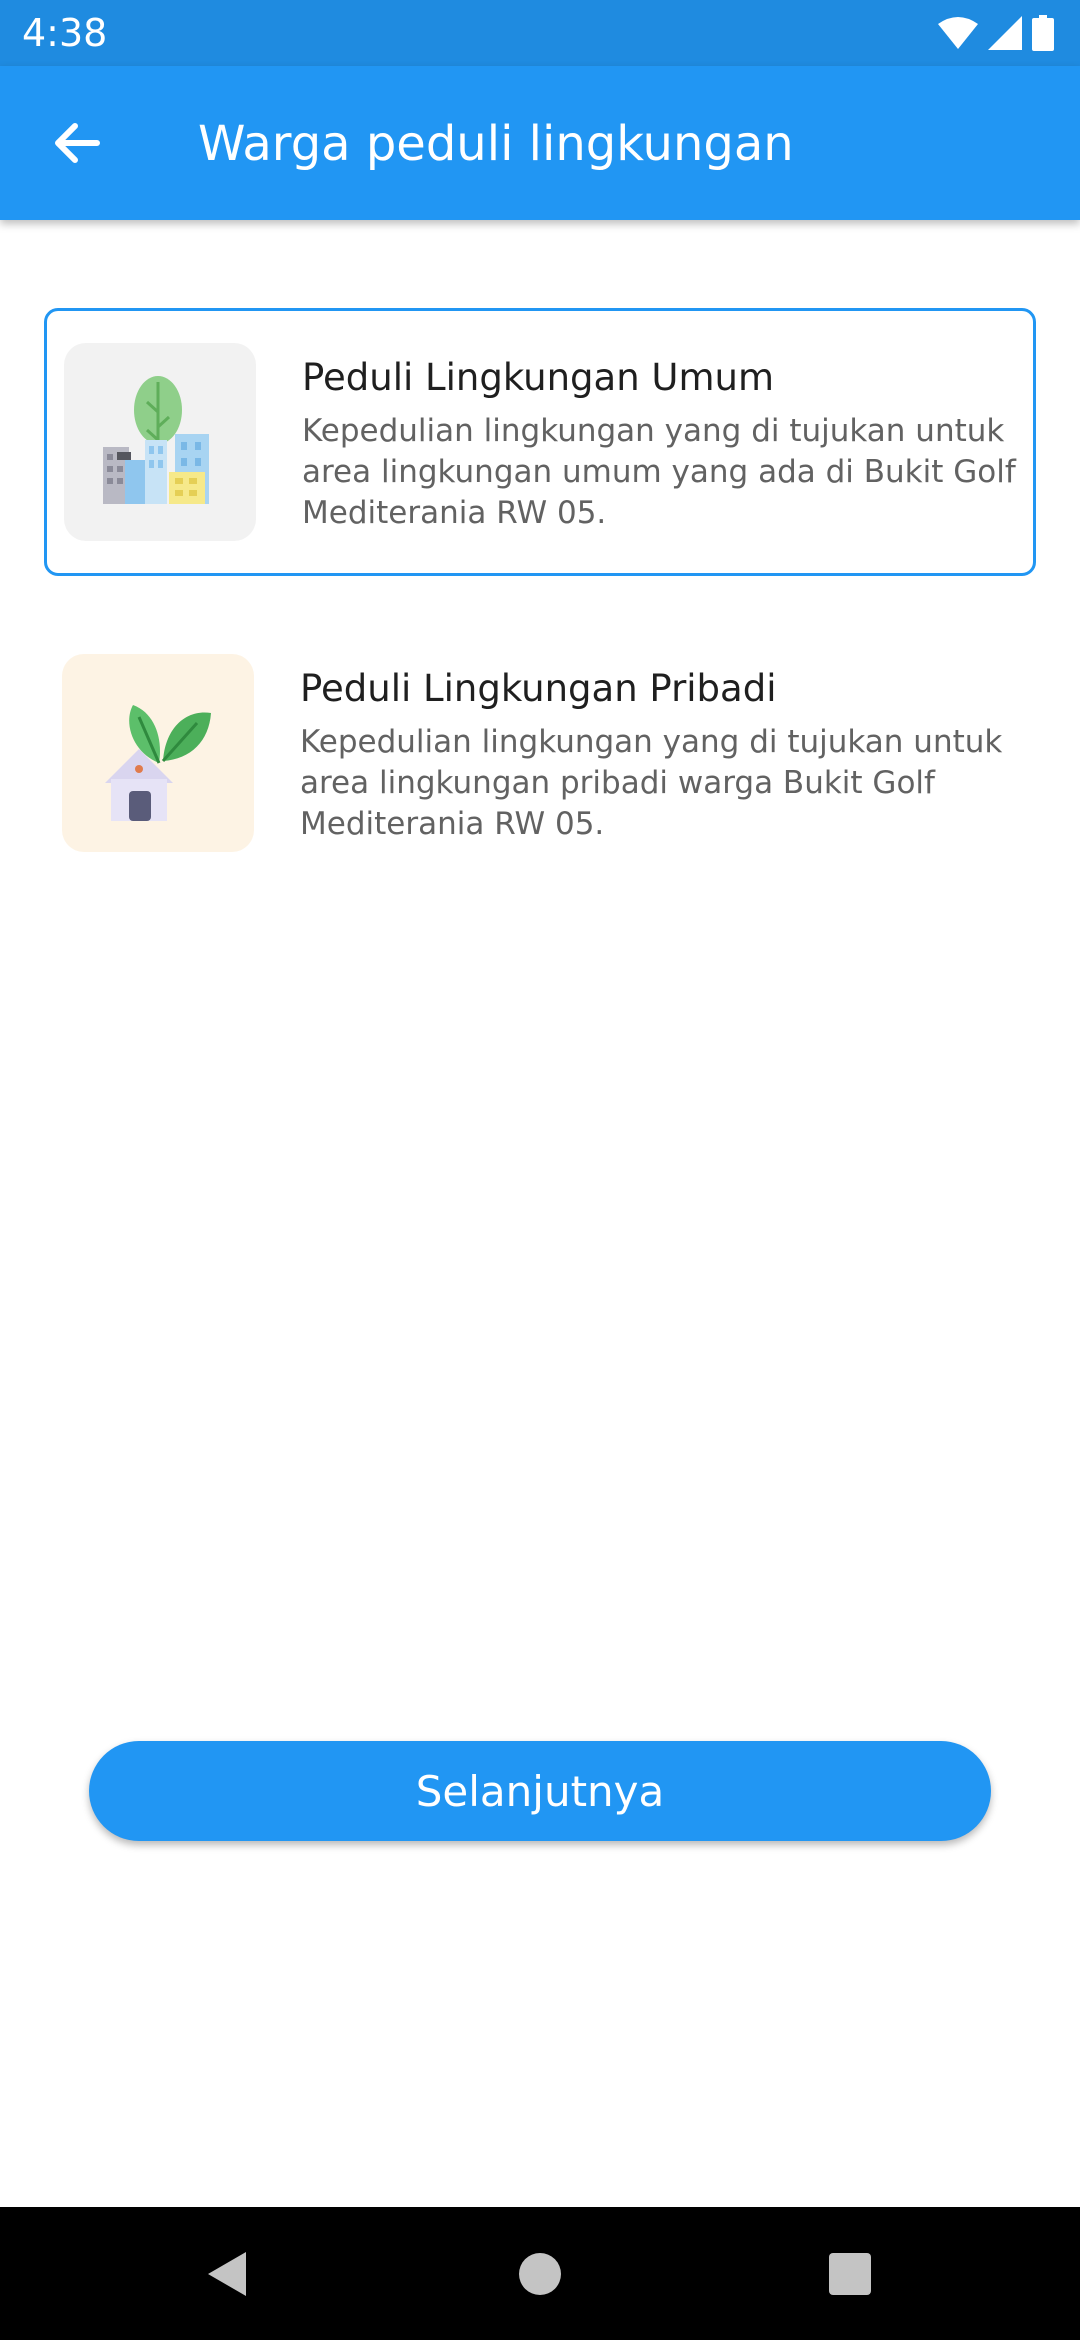 The image size is (1080, 2340). Describe the element at coordinates (1043, 33) in the screenshot. I see `battery-icon` at that location.